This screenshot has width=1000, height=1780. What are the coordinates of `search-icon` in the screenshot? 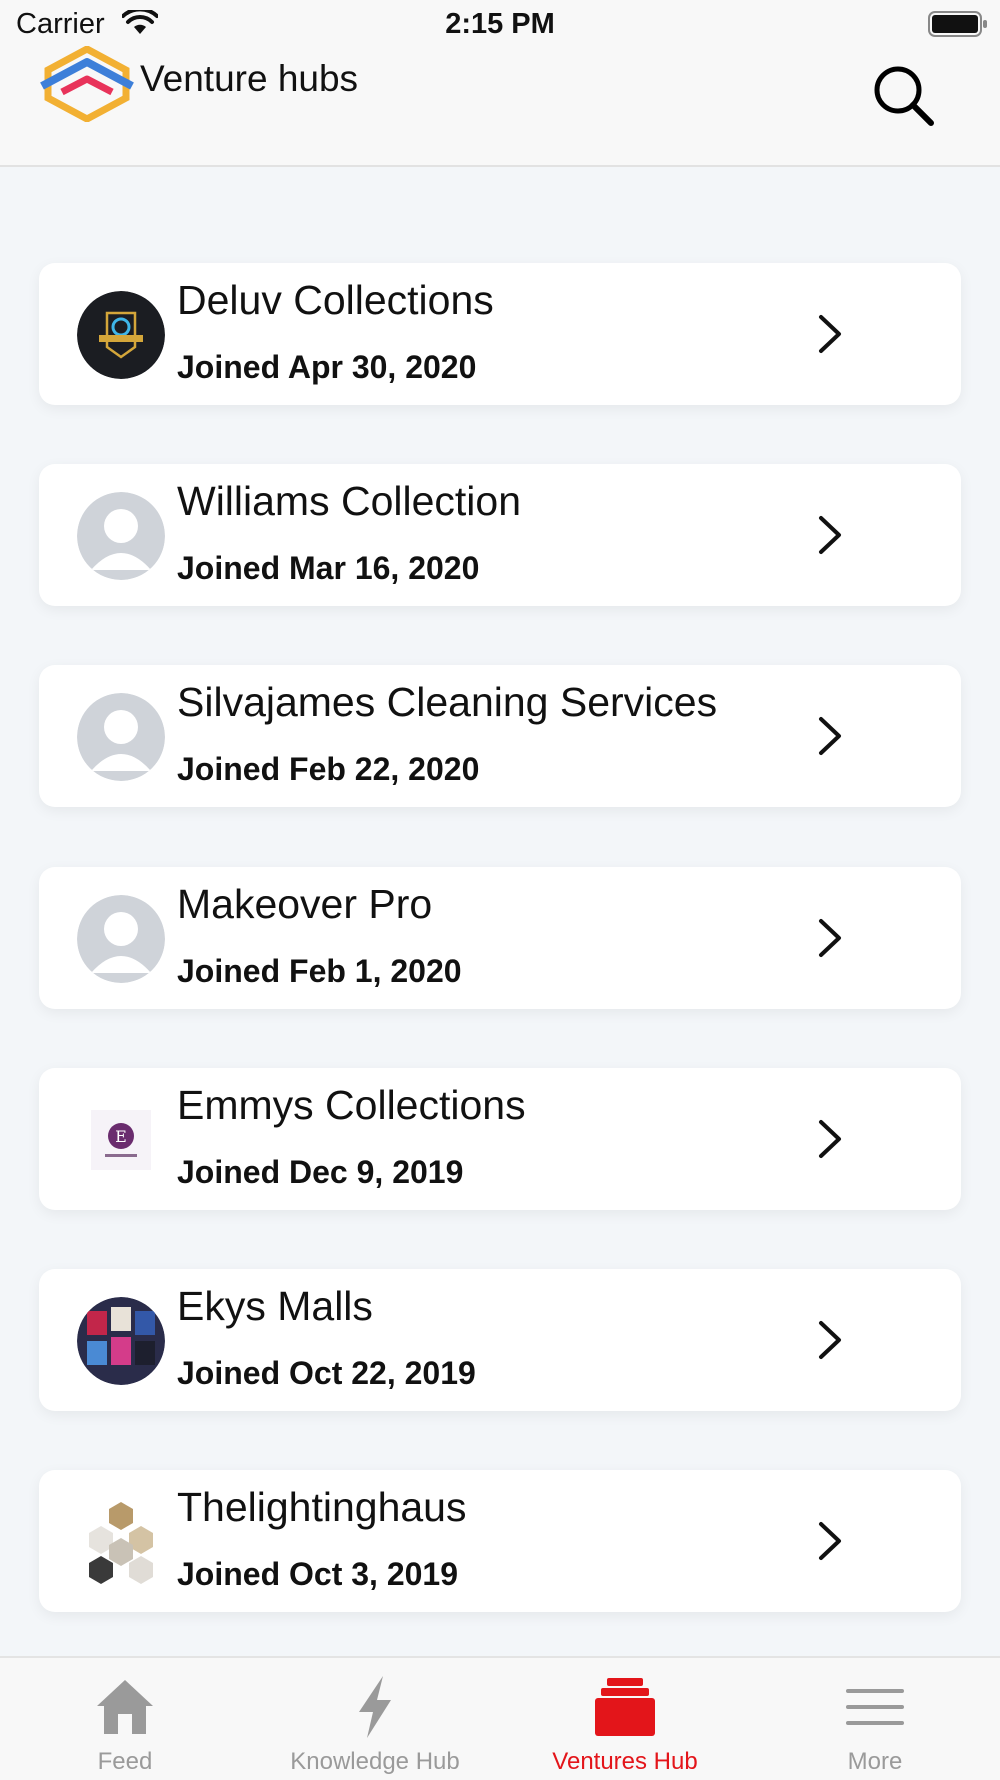 It's located at (903, 95).